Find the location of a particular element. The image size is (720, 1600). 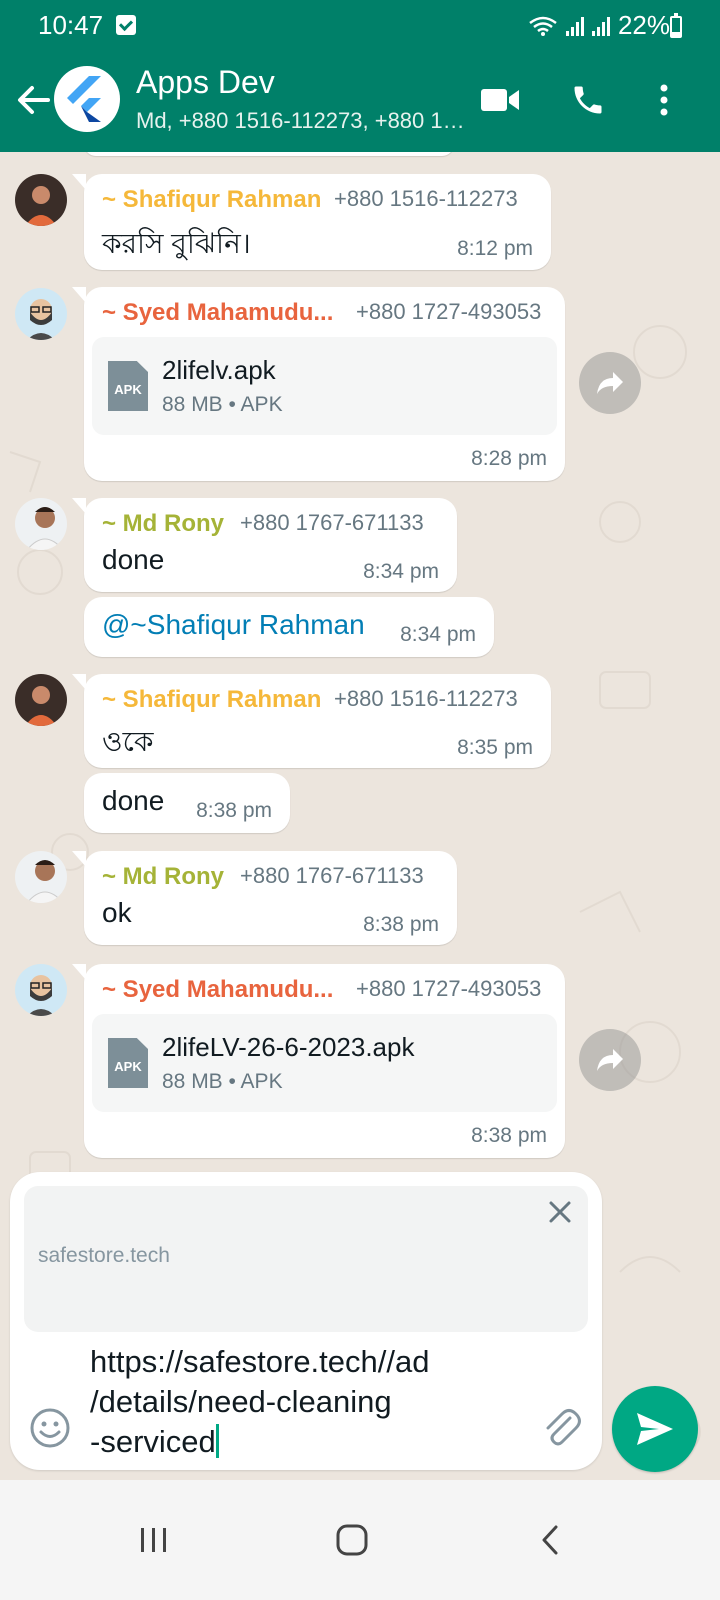

message-bubble: ~ Md Rony +880 1767-671133 ok 8:38 pm is located at coordinates (264, 898).